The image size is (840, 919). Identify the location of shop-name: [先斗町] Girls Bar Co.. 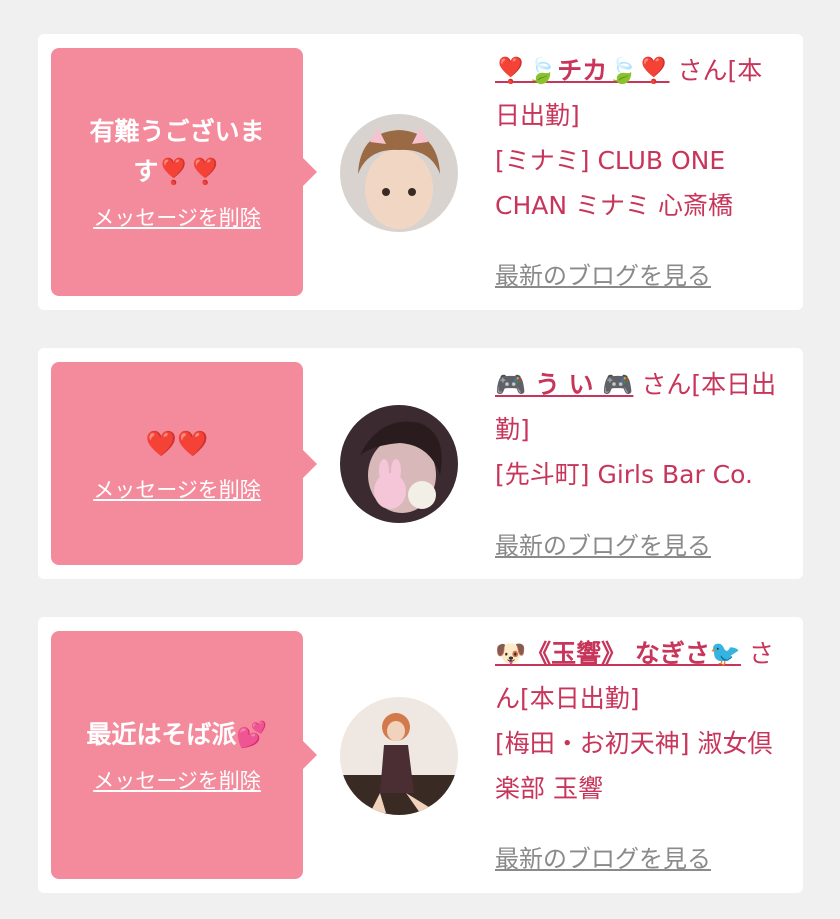
(624, 474).